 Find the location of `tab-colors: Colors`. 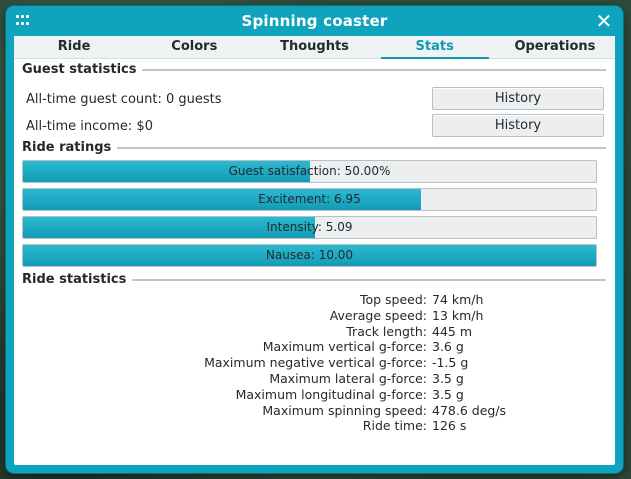

tab-colors: Colors is located at coordinates (194, 47).